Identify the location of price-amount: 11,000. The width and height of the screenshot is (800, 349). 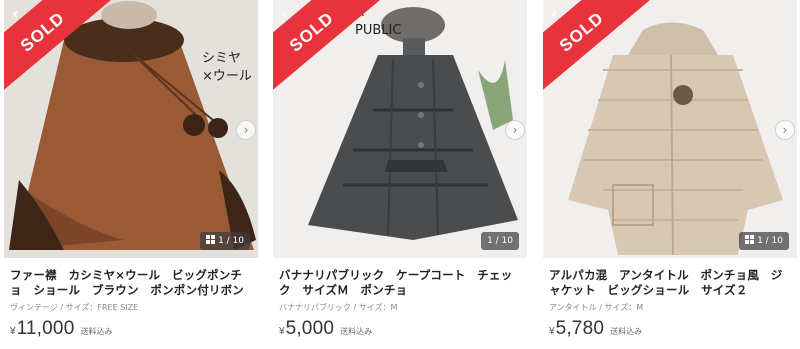
(45, 328).